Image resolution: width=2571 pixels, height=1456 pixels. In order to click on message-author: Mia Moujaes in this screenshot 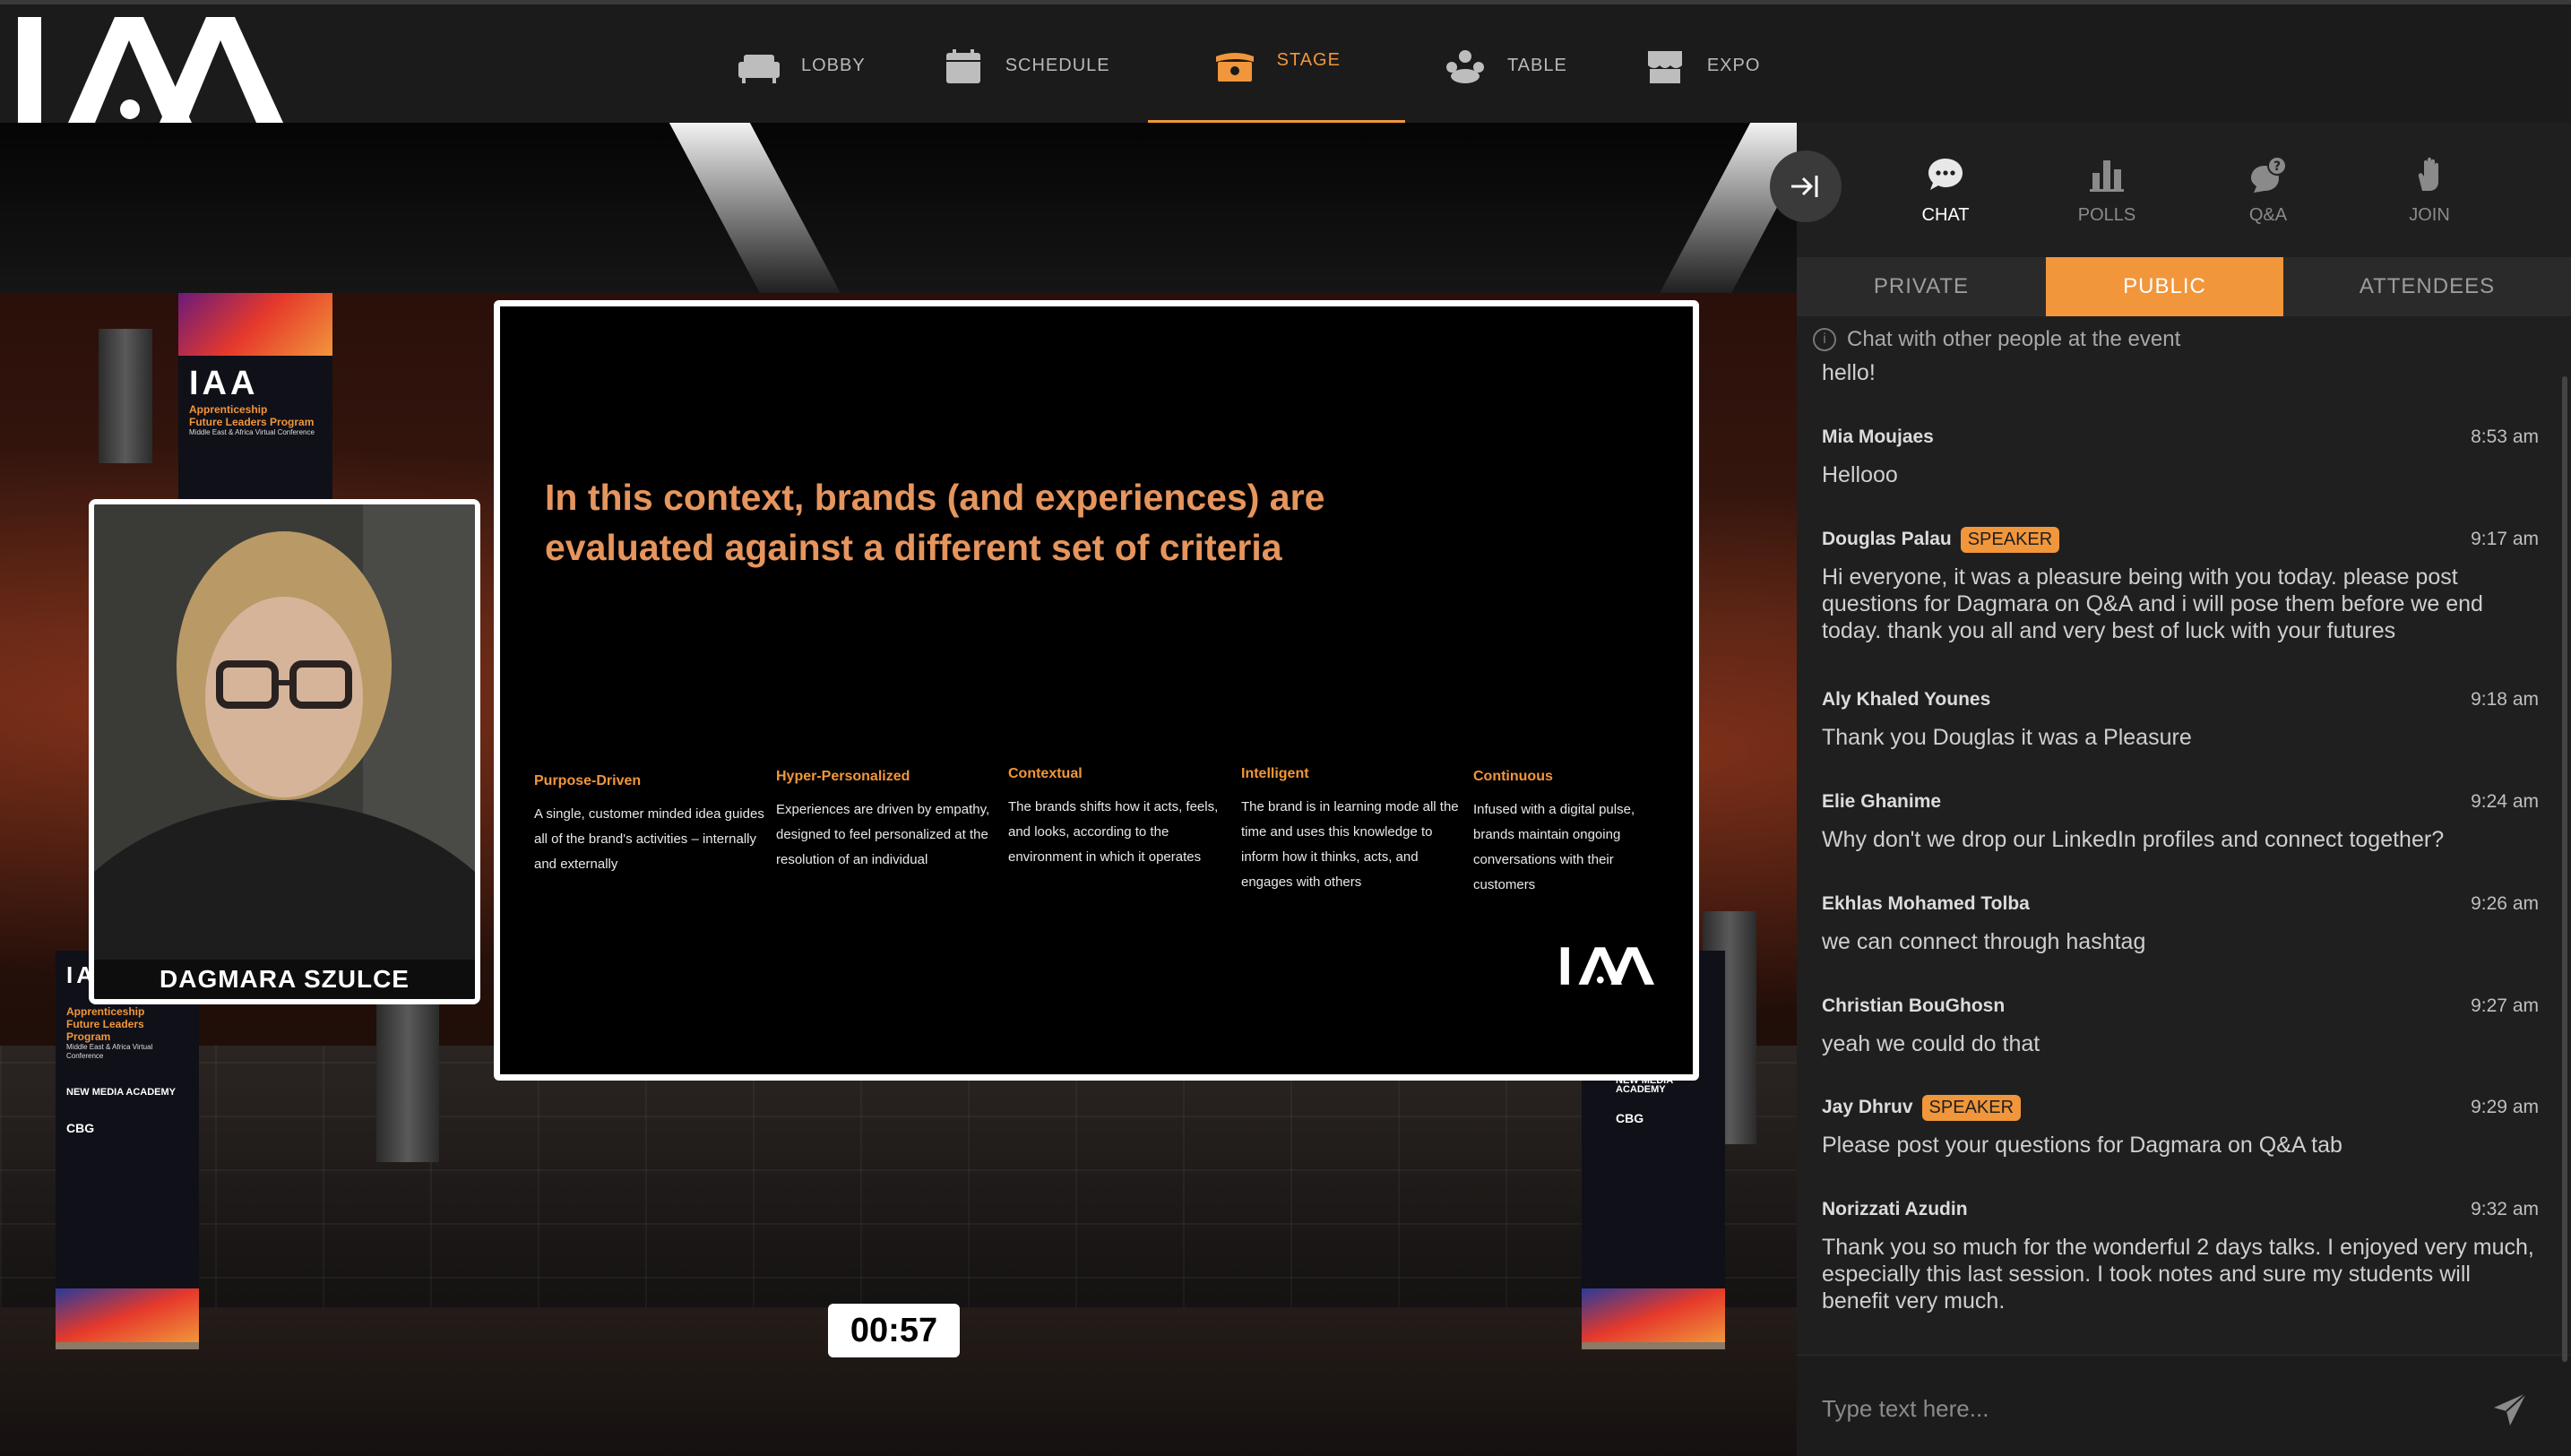, I will do `click(1878, 437)`.